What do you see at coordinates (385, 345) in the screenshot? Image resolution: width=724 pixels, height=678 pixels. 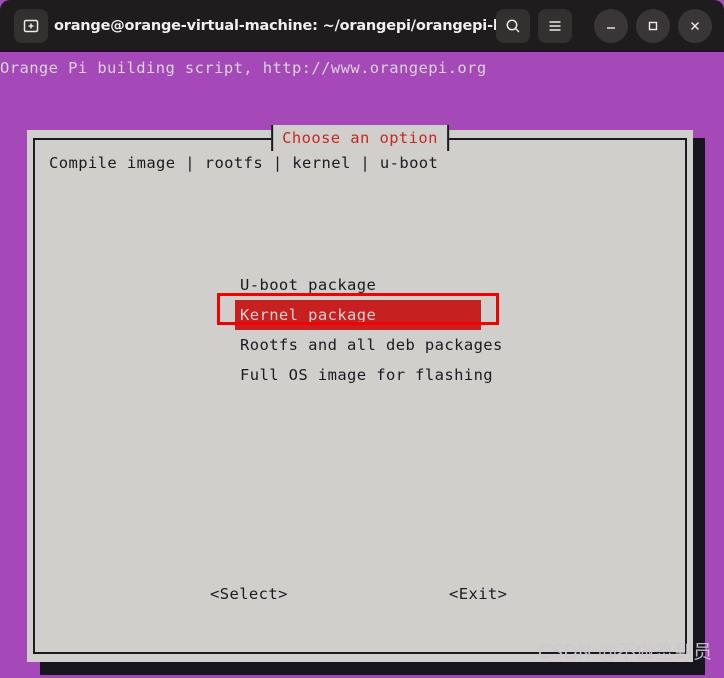 I see `menu-item-rootfs-deb-packages: Rootfs and all deb packages` at bounding box center [385, 345].